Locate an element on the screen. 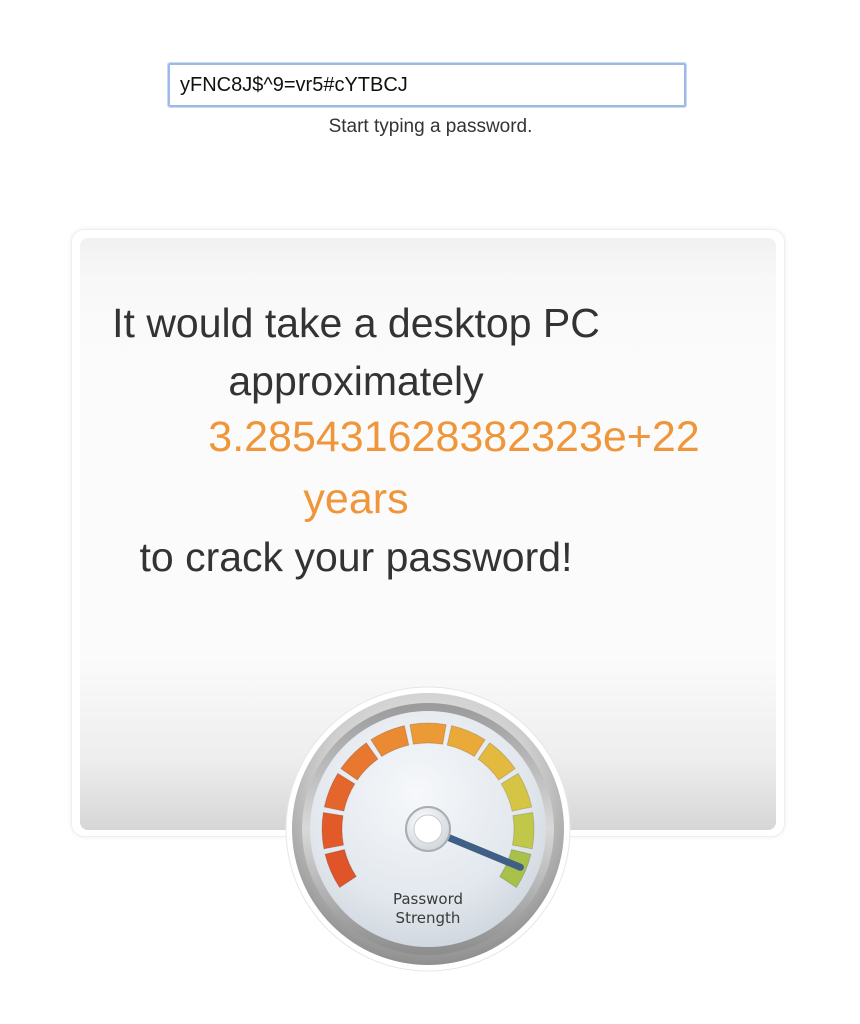  crack-time-unit: years is located at coordinates (356, 499).